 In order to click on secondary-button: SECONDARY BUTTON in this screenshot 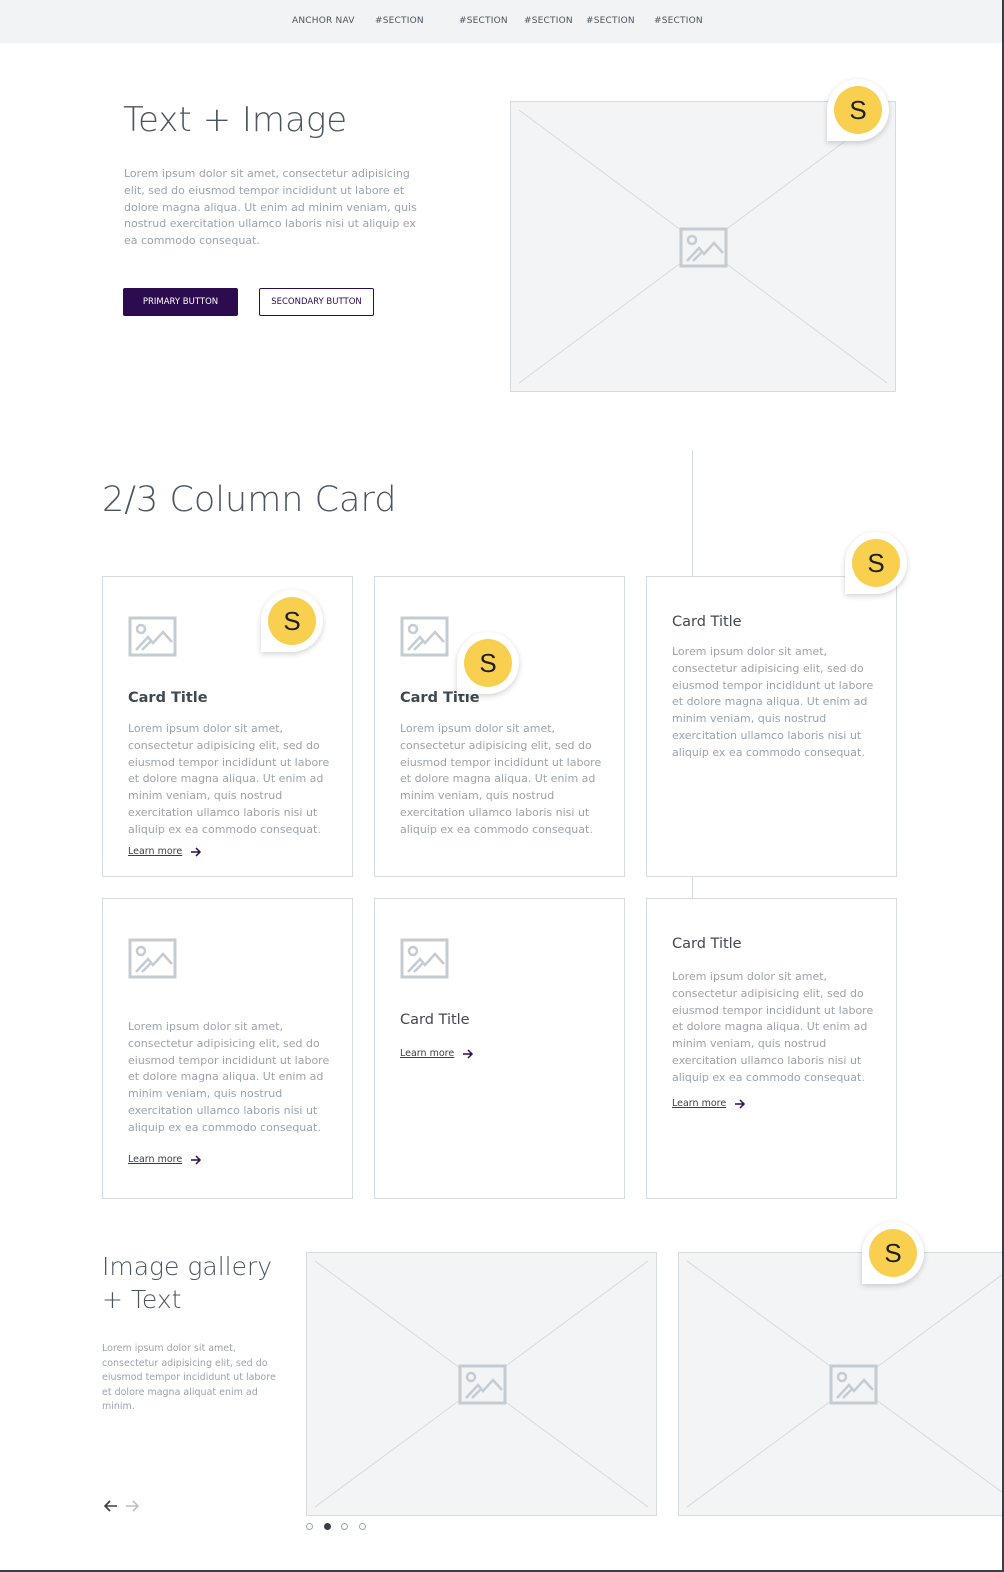, I will do `click(316, 302)`.